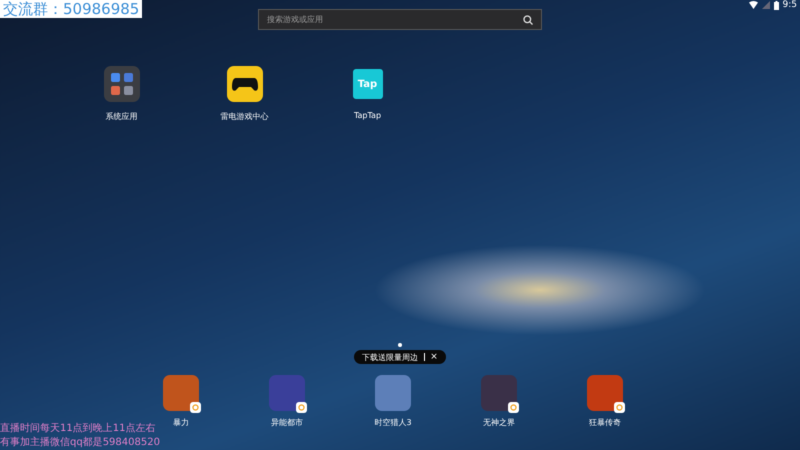 Image resolution: width=800 pixels, height=450 pixels. Describe the element at coordinates (753, 5) in the screenshot. I see `wifi-icon` at that location.